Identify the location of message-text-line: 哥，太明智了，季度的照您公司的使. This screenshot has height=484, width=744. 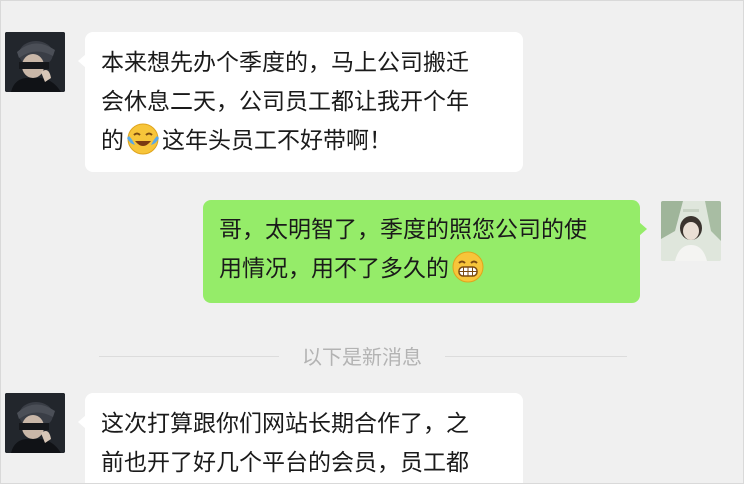
(403, 230).